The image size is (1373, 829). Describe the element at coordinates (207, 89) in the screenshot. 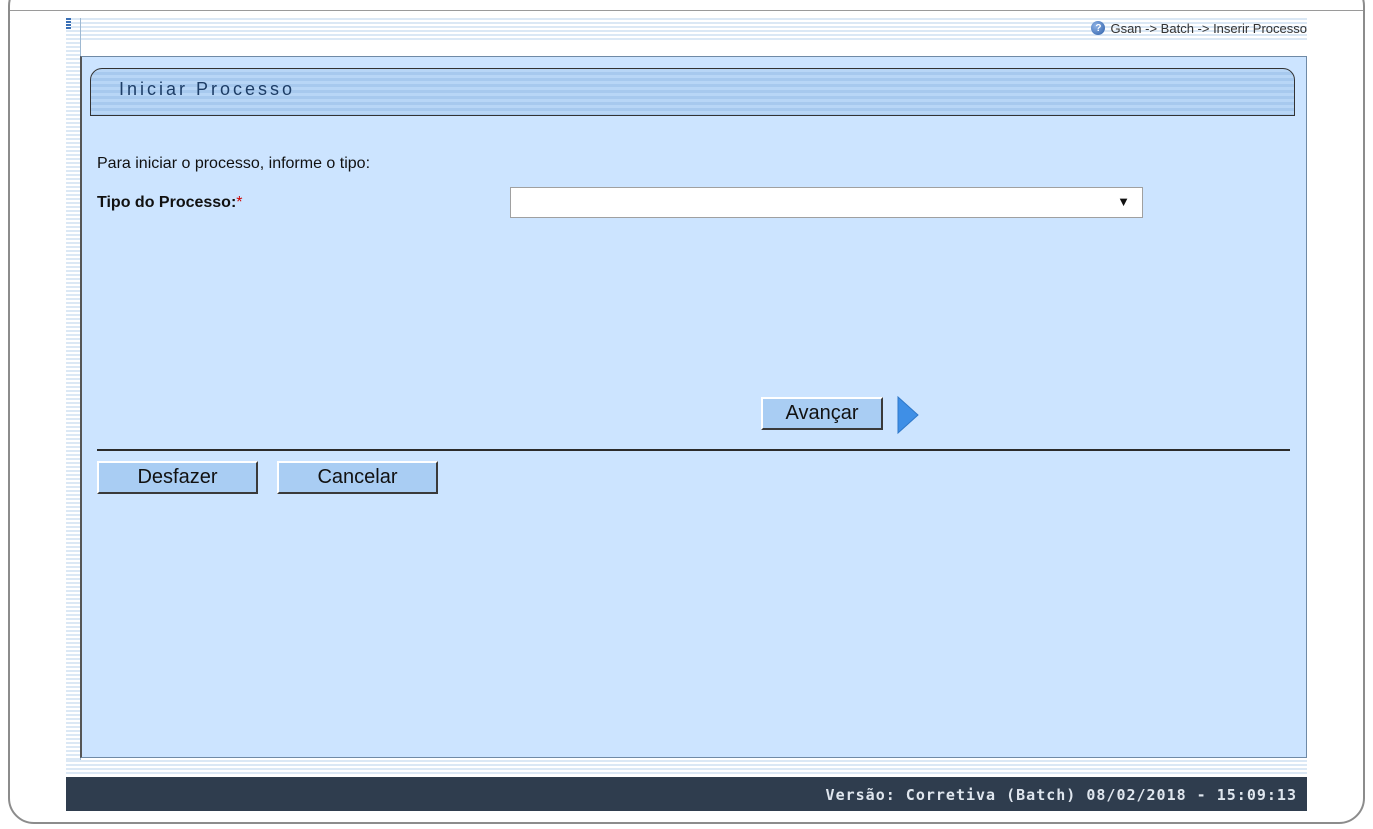

I see `page-title: Iniciar Processo` at that location.